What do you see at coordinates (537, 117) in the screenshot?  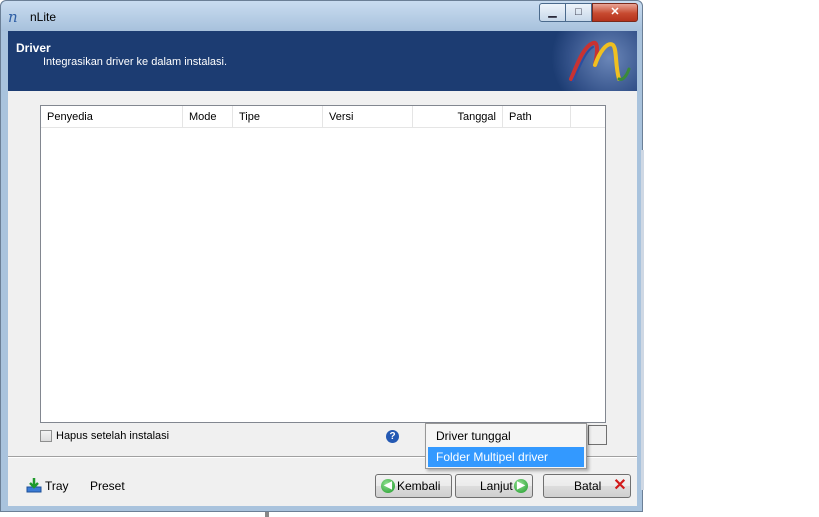 I see `column-header-path: Path` at bounding box center [537, 117].